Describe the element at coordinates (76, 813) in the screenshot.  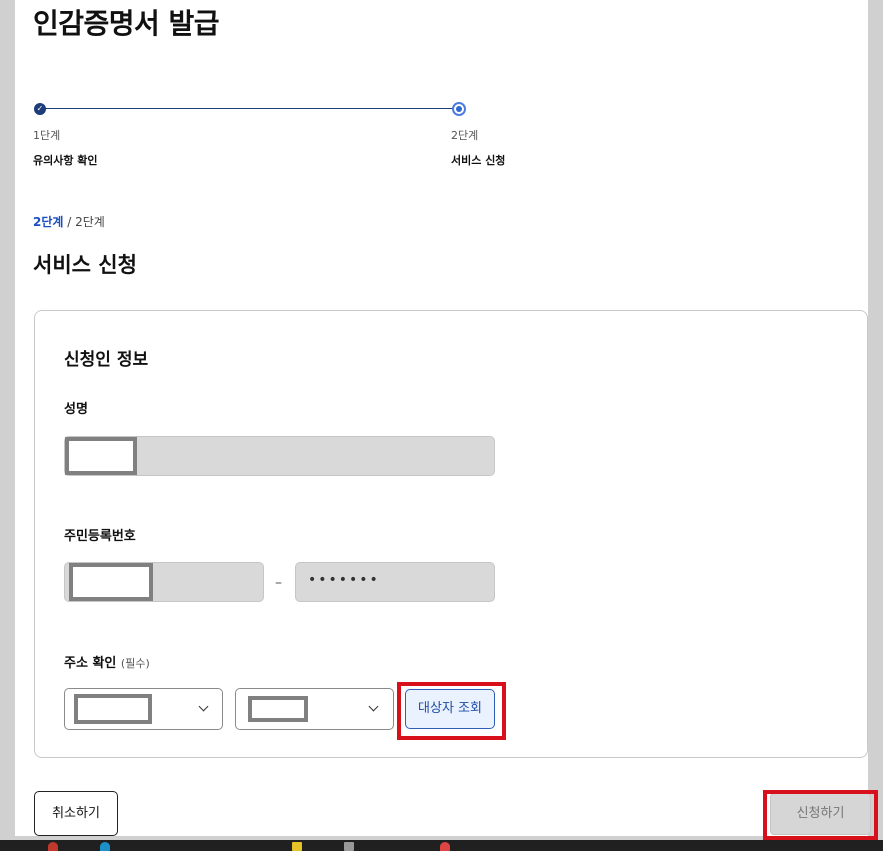
I see `cancel-button: 취소하기` at that location.